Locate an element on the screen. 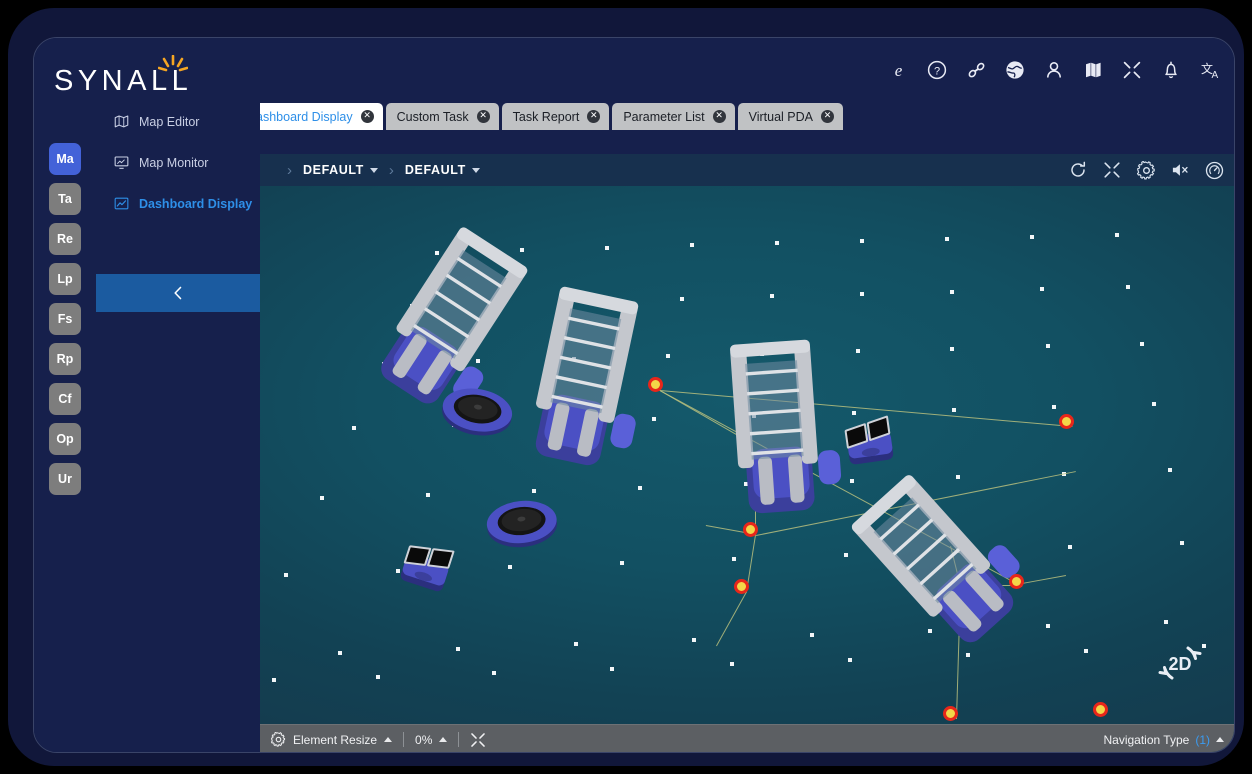 This screenshot has width=1252, height=774. chevron-down-icon is located at coordinates (373, 170).